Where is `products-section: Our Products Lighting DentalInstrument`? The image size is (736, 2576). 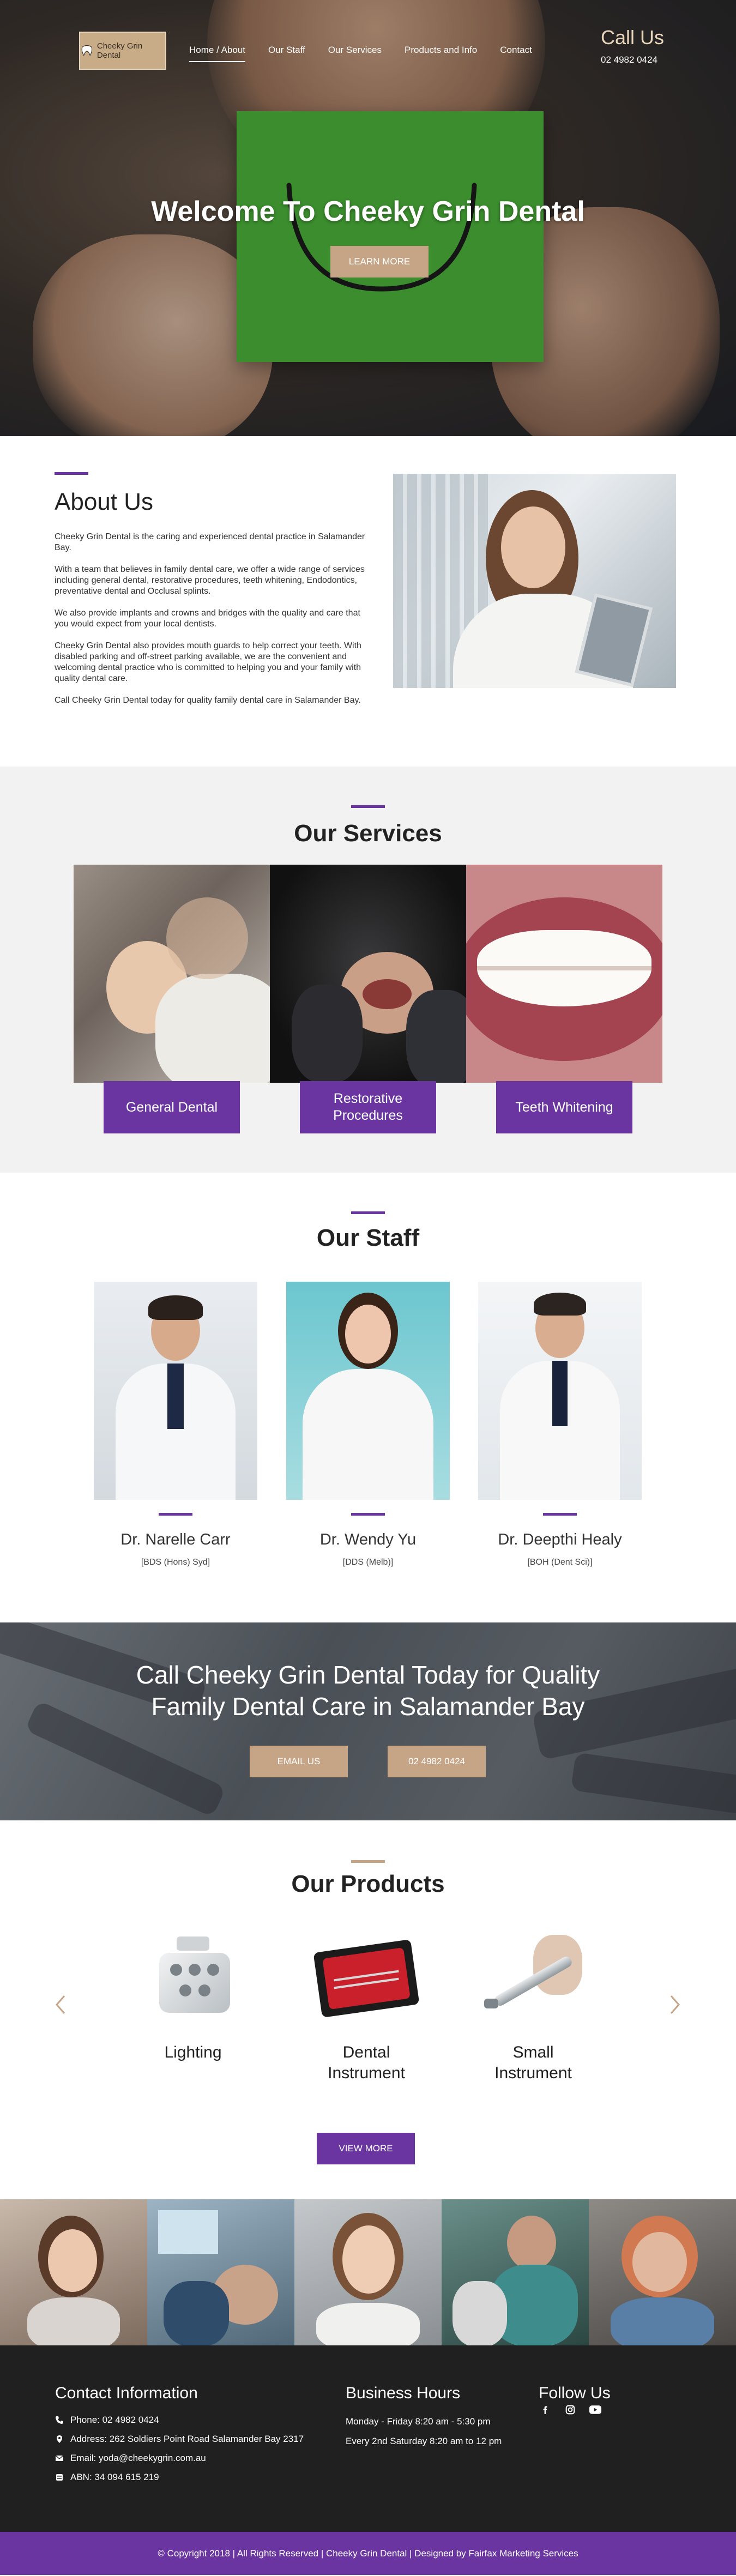 products-section: Our Products Lighting DentalInstrument is located at coordinates (368, 2010).